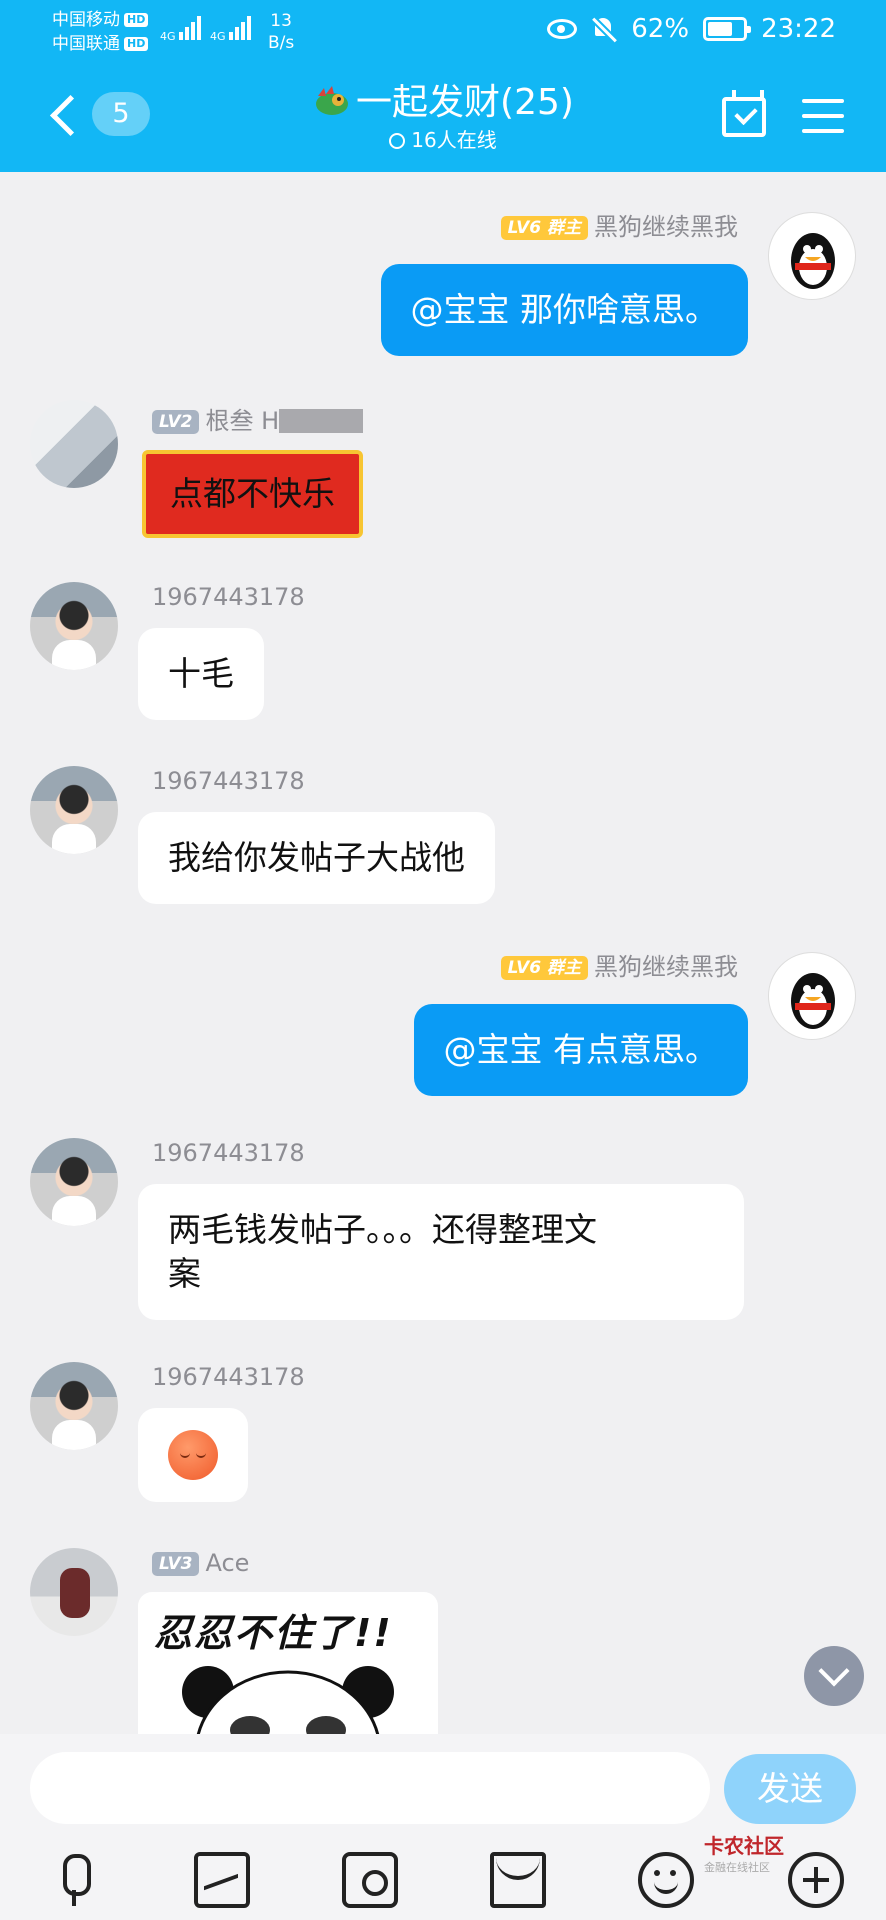  What do you see at coordinates (273, 1633) in the screenshot?
I see `sticker-text: 忍忍不住了!!` at bounding box center [273, 1633].